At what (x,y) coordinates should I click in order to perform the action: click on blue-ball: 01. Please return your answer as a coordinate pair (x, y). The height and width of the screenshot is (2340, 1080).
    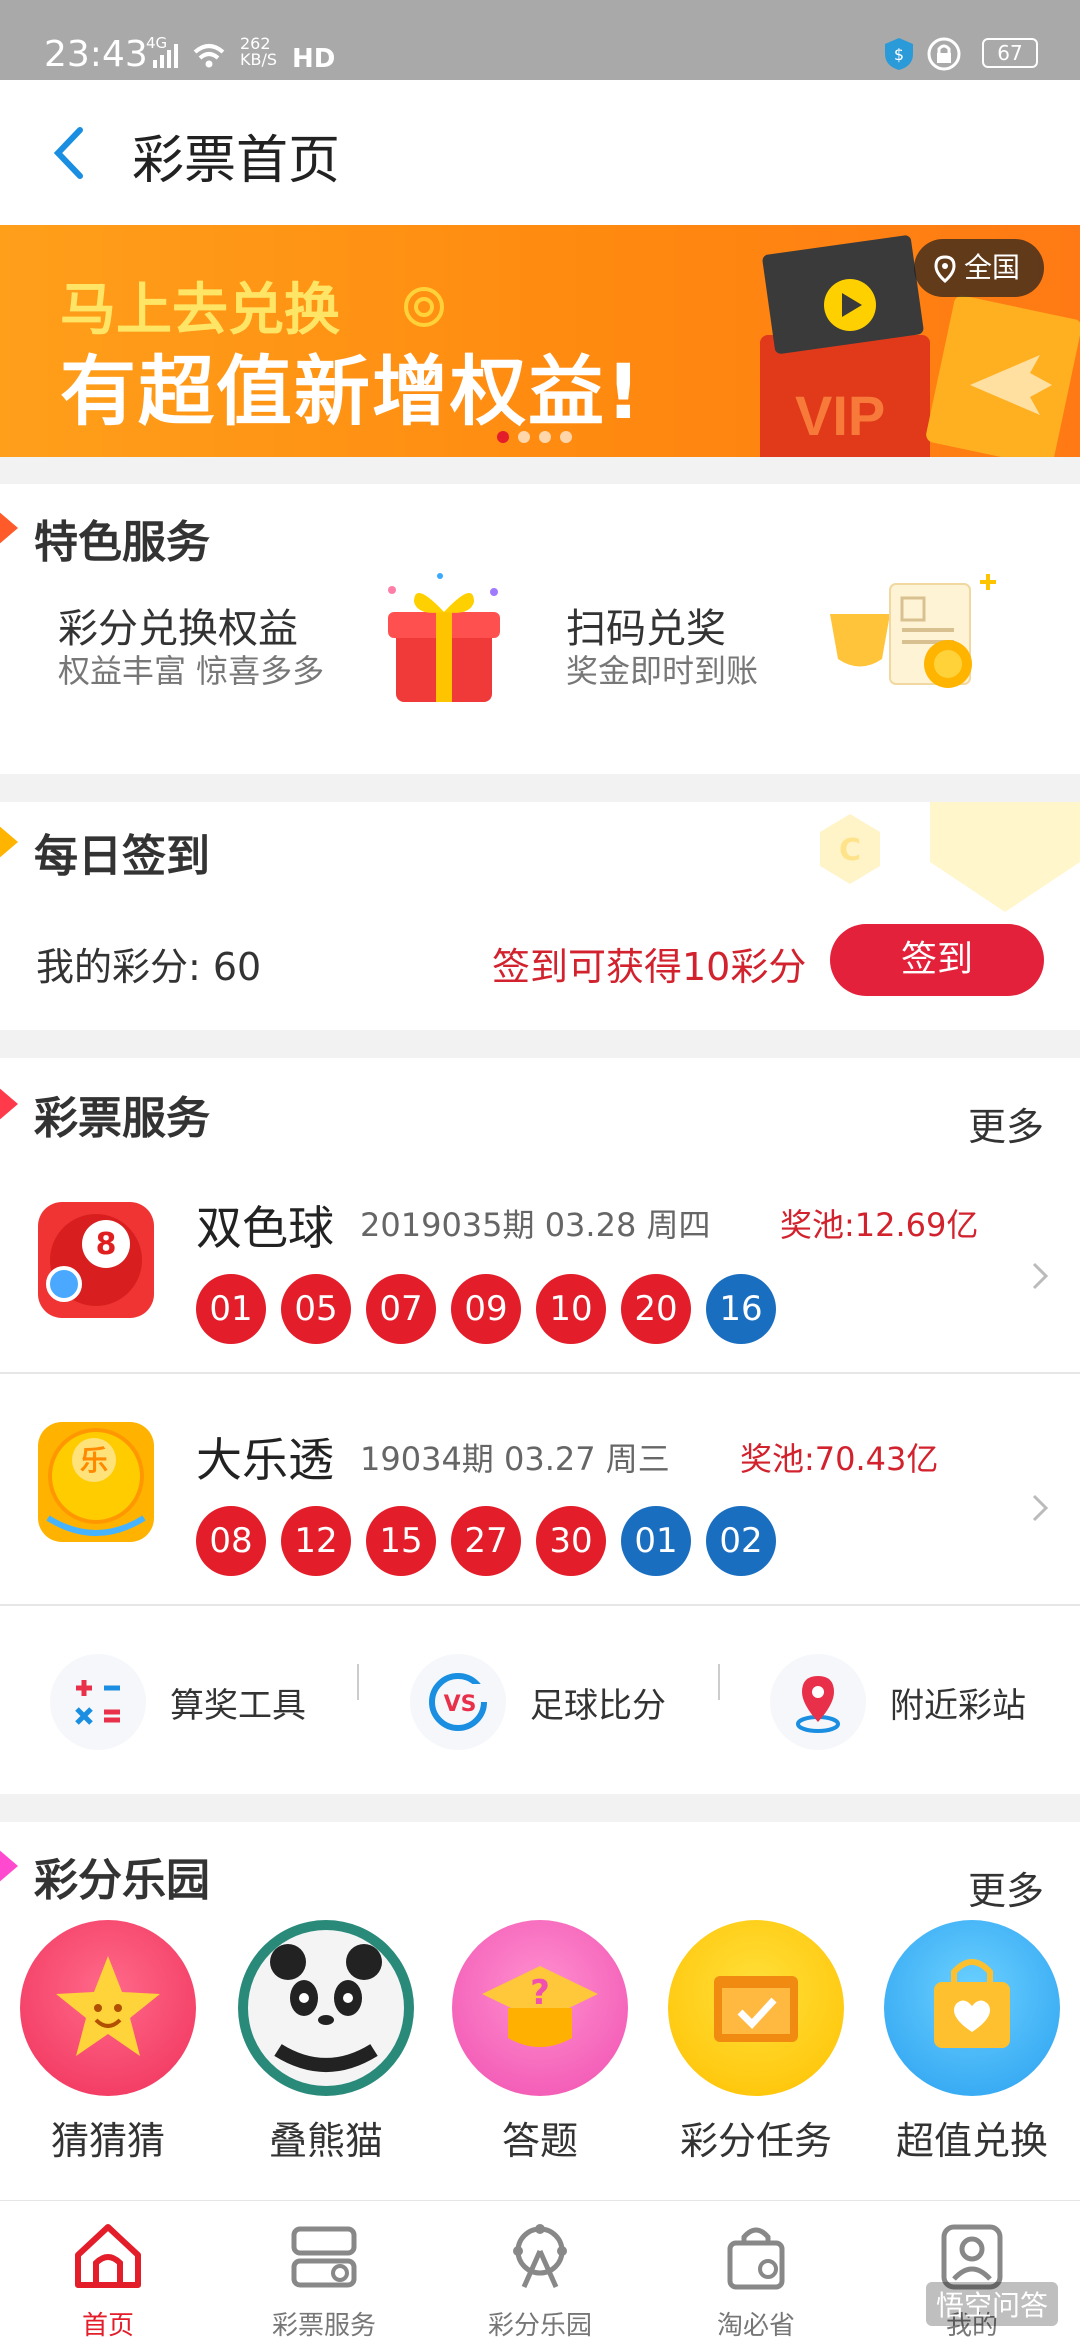
    Looking at the image, I should click on (656, 1541).